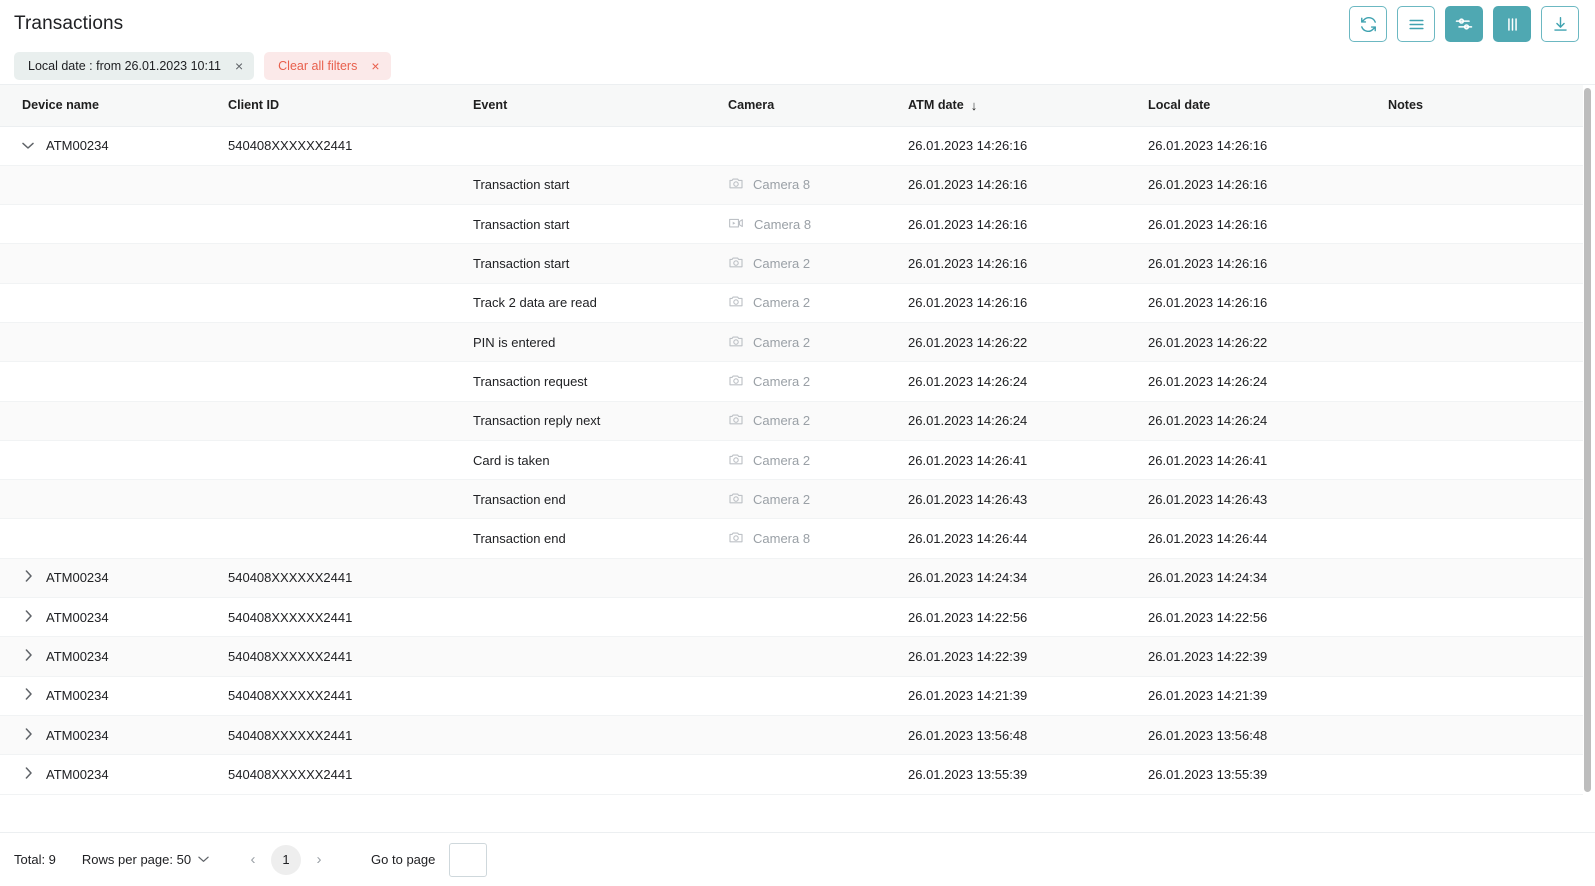 Image resolution: width=1595 pixels, height=886 pixels. I want to click on column-header-event: Event, so click(600, 106).